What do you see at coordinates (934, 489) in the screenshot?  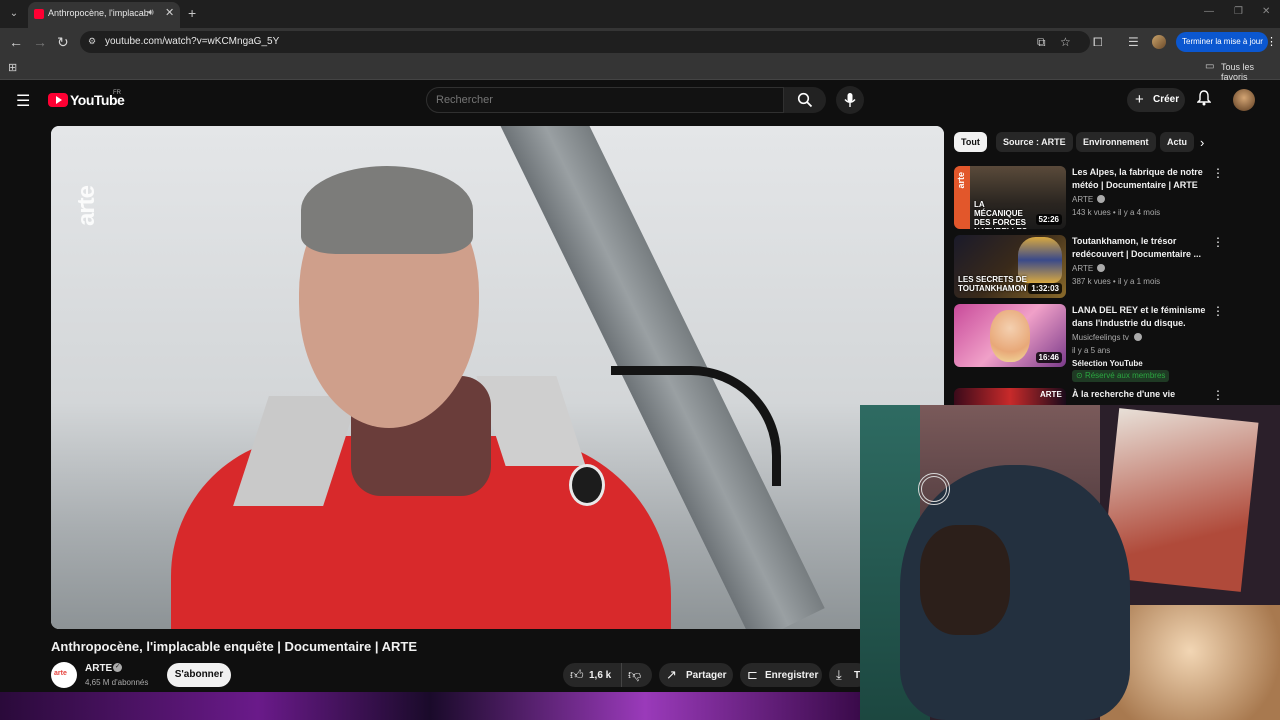 I see `spiral-logo-icon` at bounding box center [934, 489].